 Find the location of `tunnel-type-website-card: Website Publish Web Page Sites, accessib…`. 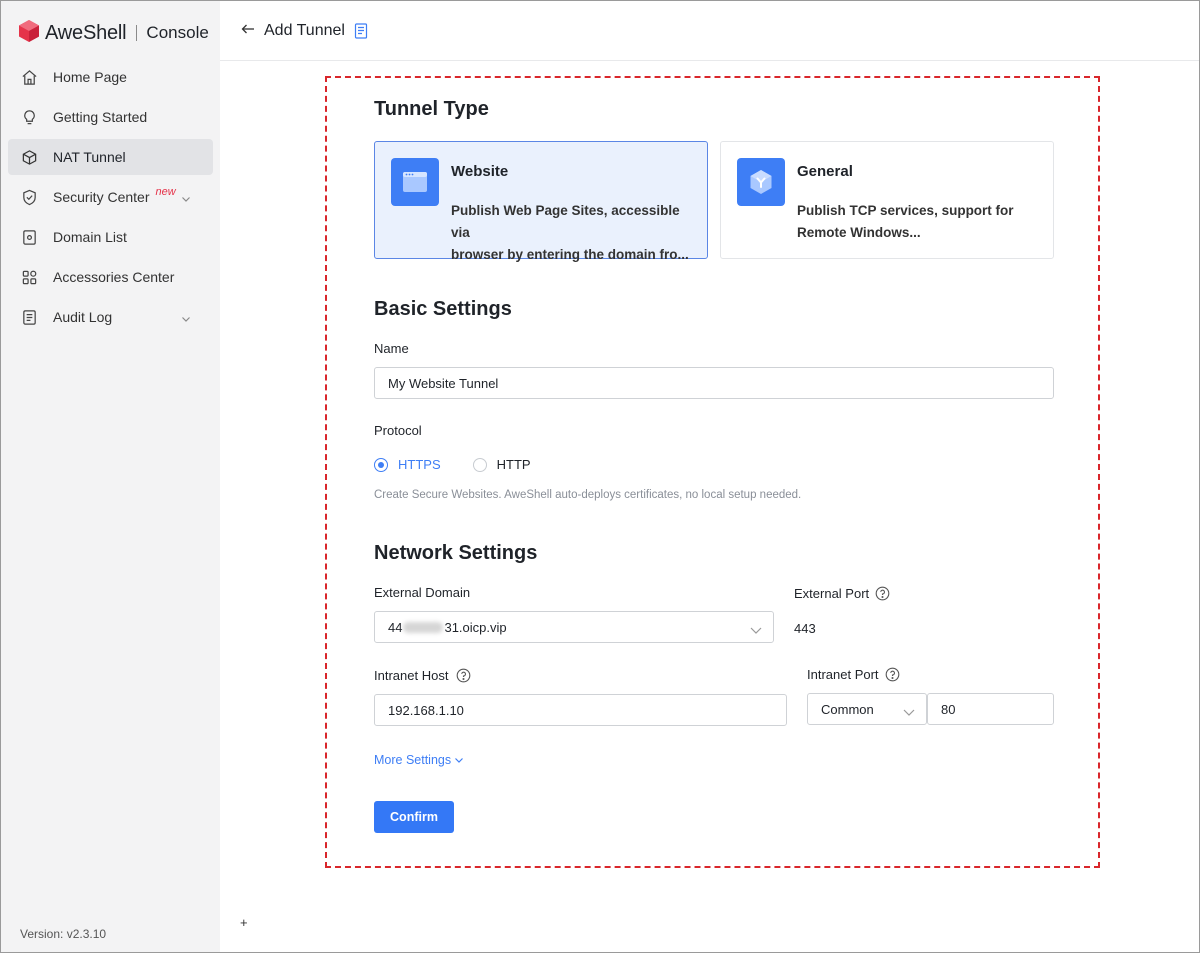

tunnel-type-website-card: Website Publish Web Page Sites, accessib… is located at coordinates (541, 201).